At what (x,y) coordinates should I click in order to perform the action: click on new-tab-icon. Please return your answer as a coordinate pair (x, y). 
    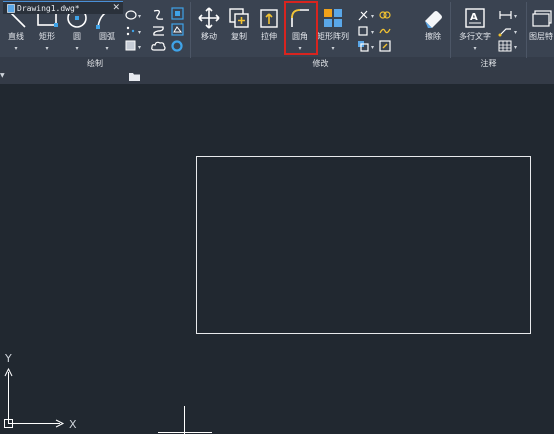
    Looking at the image, I should click on (135, 77).